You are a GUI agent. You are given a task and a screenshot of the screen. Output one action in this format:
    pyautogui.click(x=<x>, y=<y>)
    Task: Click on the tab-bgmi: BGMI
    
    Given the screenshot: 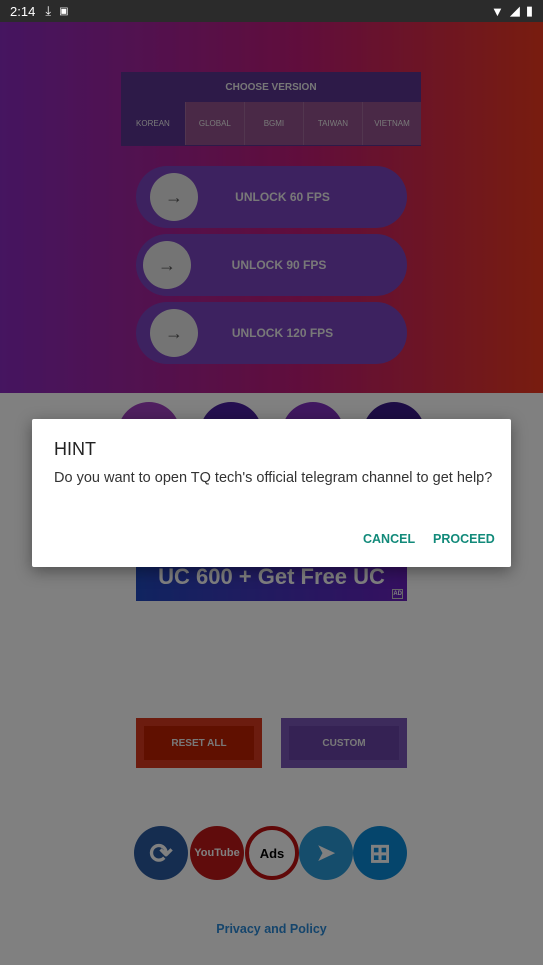 What is the action you would take?
    pyautogui.click(x=273, y=123)
    